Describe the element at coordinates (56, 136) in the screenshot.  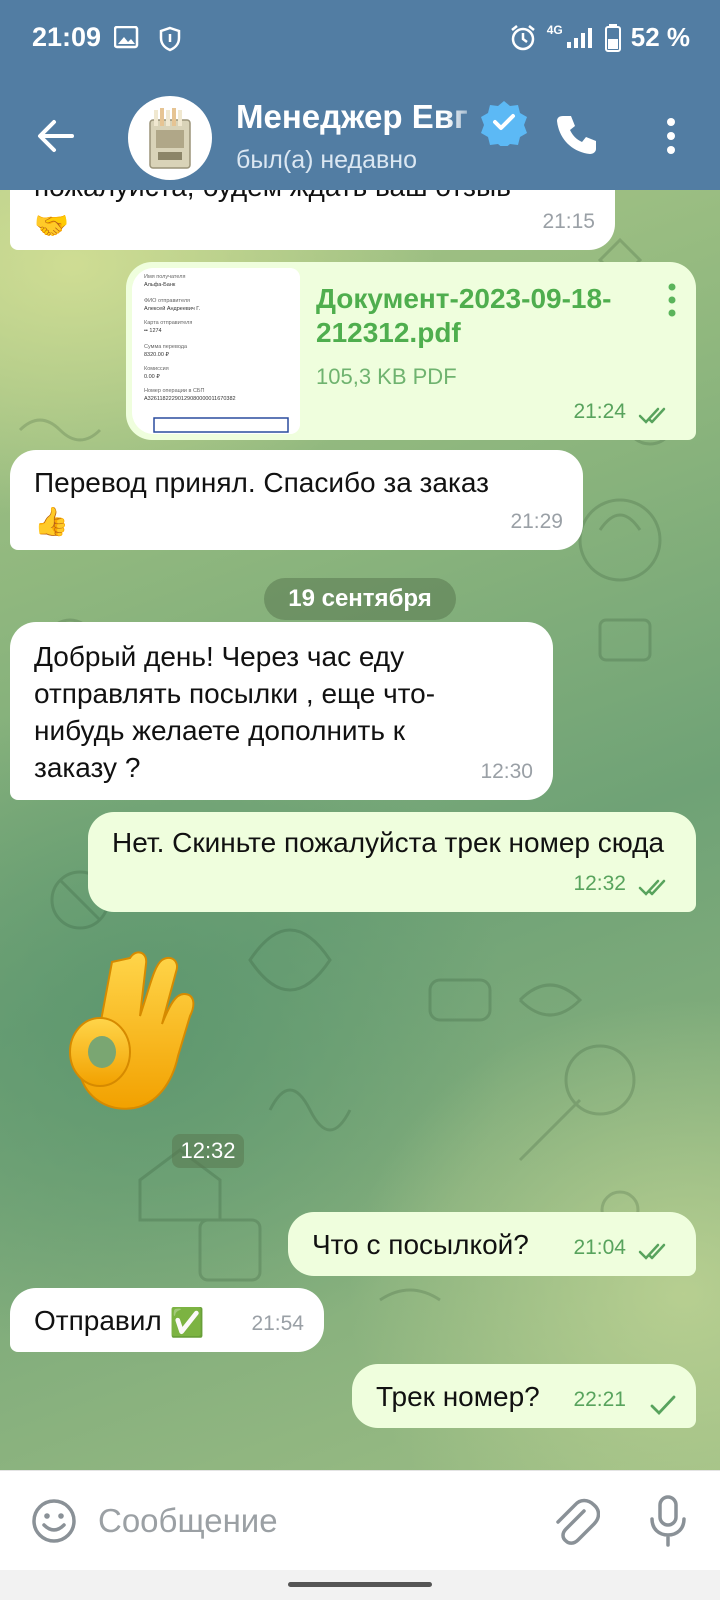
I see `back-arrow-icon` at that location.